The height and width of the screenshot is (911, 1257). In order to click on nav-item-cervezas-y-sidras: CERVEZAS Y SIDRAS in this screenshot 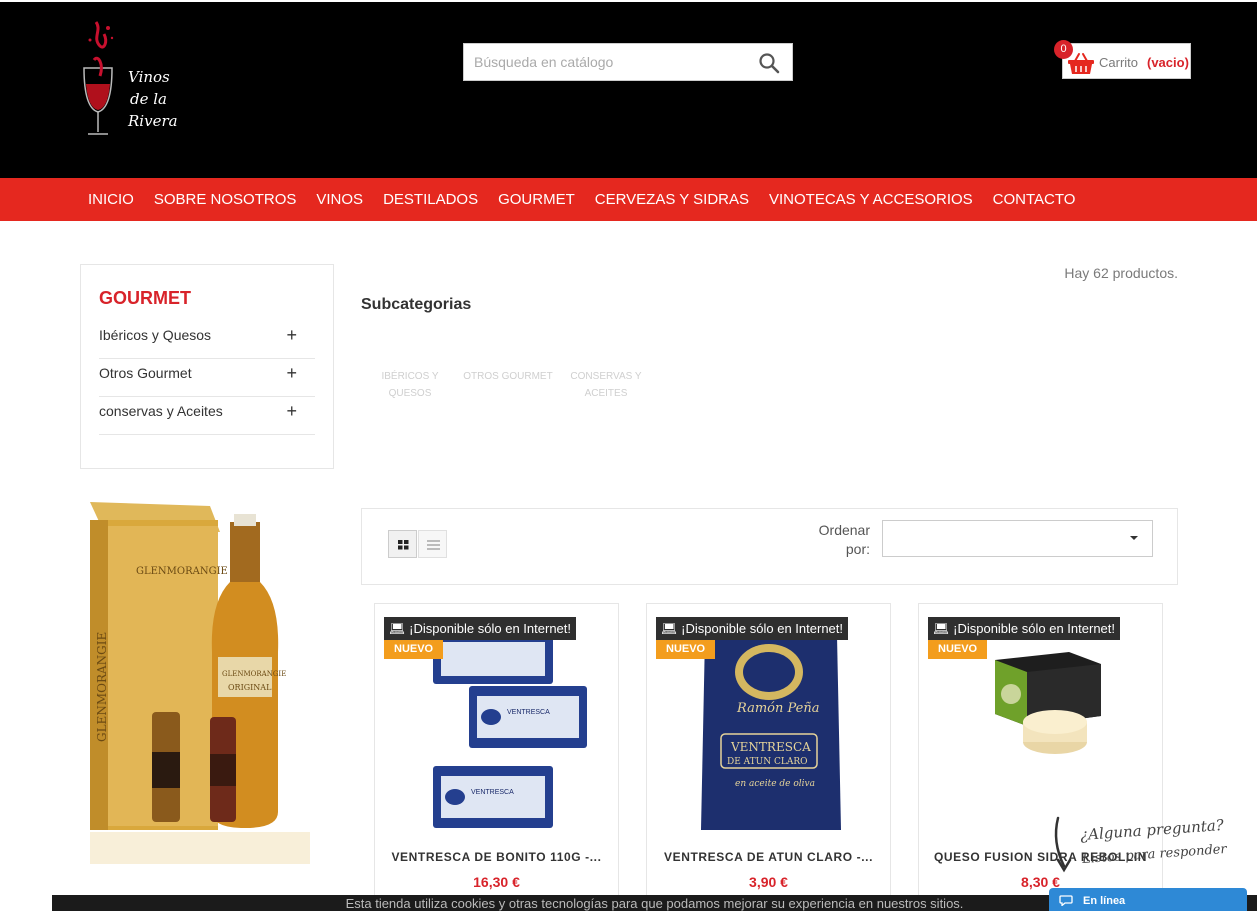, I will do `click(672, 199)`.